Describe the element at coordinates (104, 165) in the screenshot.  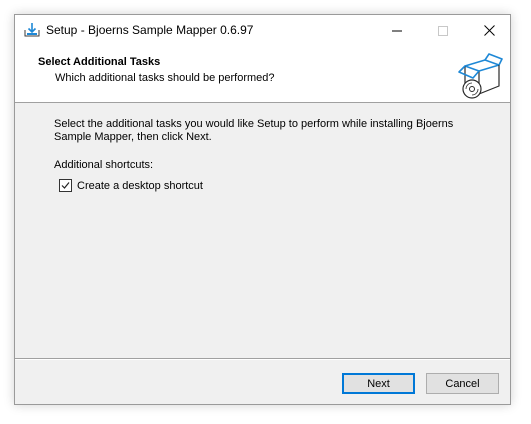
I see `shortcuts-group-label: Additional shortcuts:` at that location.